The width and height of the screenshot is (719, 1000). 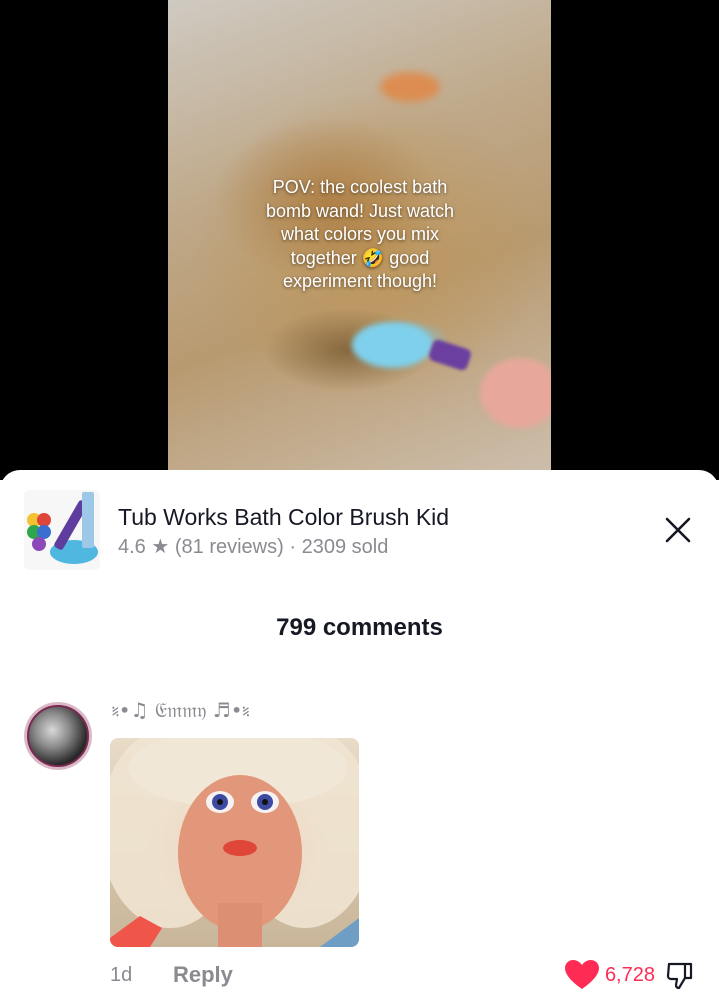 I want to click on comment-username: ⹏•♫ 𝔈𝔪𝔪𝔶 ♬•⹏, so click(x=180, y=709).